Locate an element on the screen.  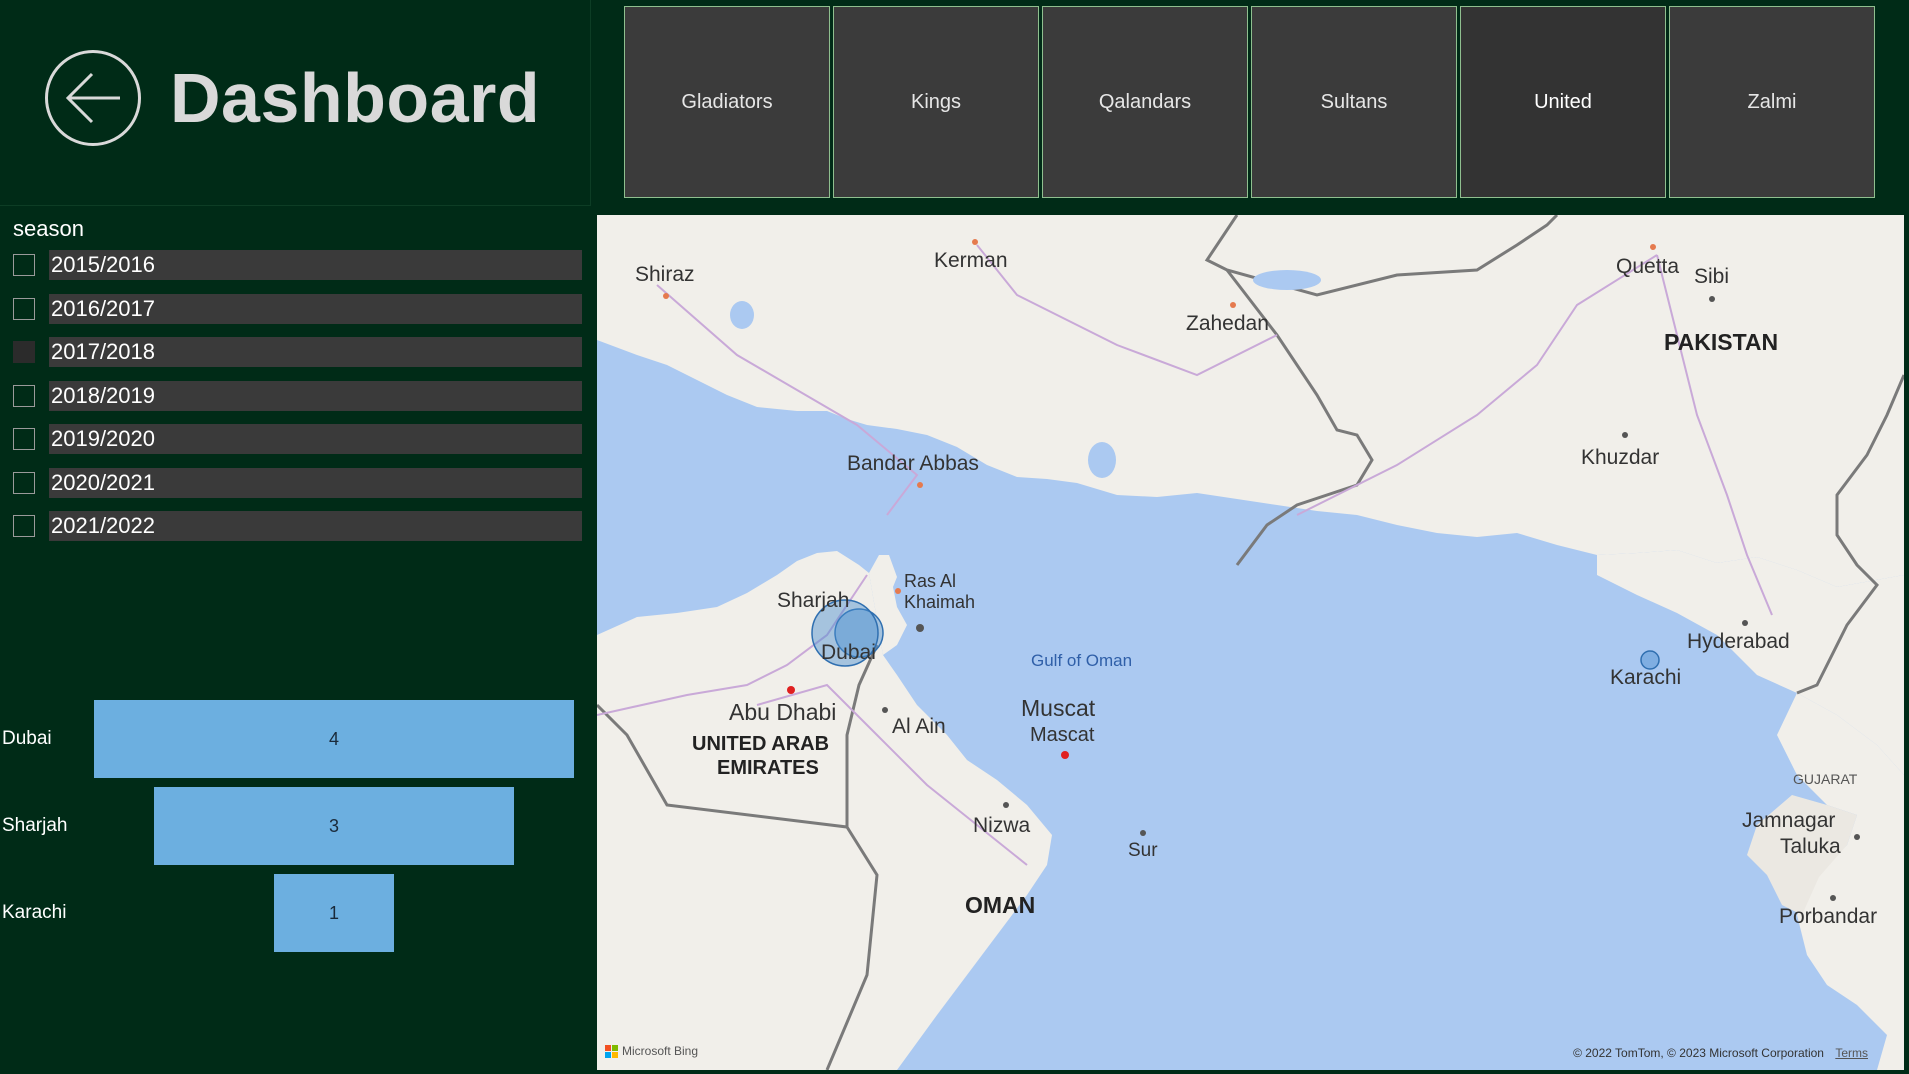
bar-category-label: Dubai is located at coordinates (27, 738).